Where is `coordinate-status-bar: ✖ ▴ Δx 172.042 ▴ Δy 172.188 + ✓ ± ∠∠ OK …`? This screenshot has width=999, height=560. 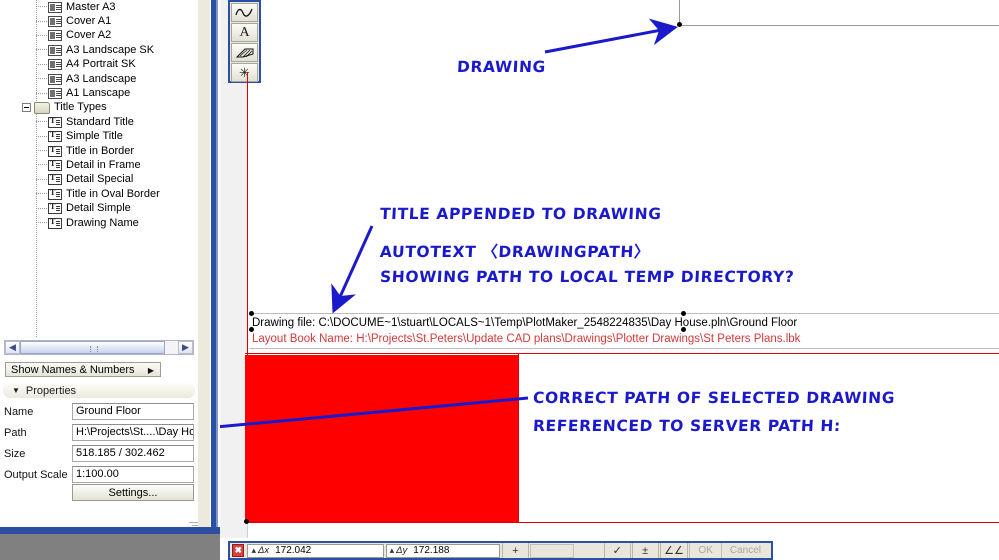 coordinate-status-bar: ✖ ▴ Δx 172.042 ▴ Δy 172.188 + ✓ ± ∠∠ OK … is located at coordinates (500, 550).